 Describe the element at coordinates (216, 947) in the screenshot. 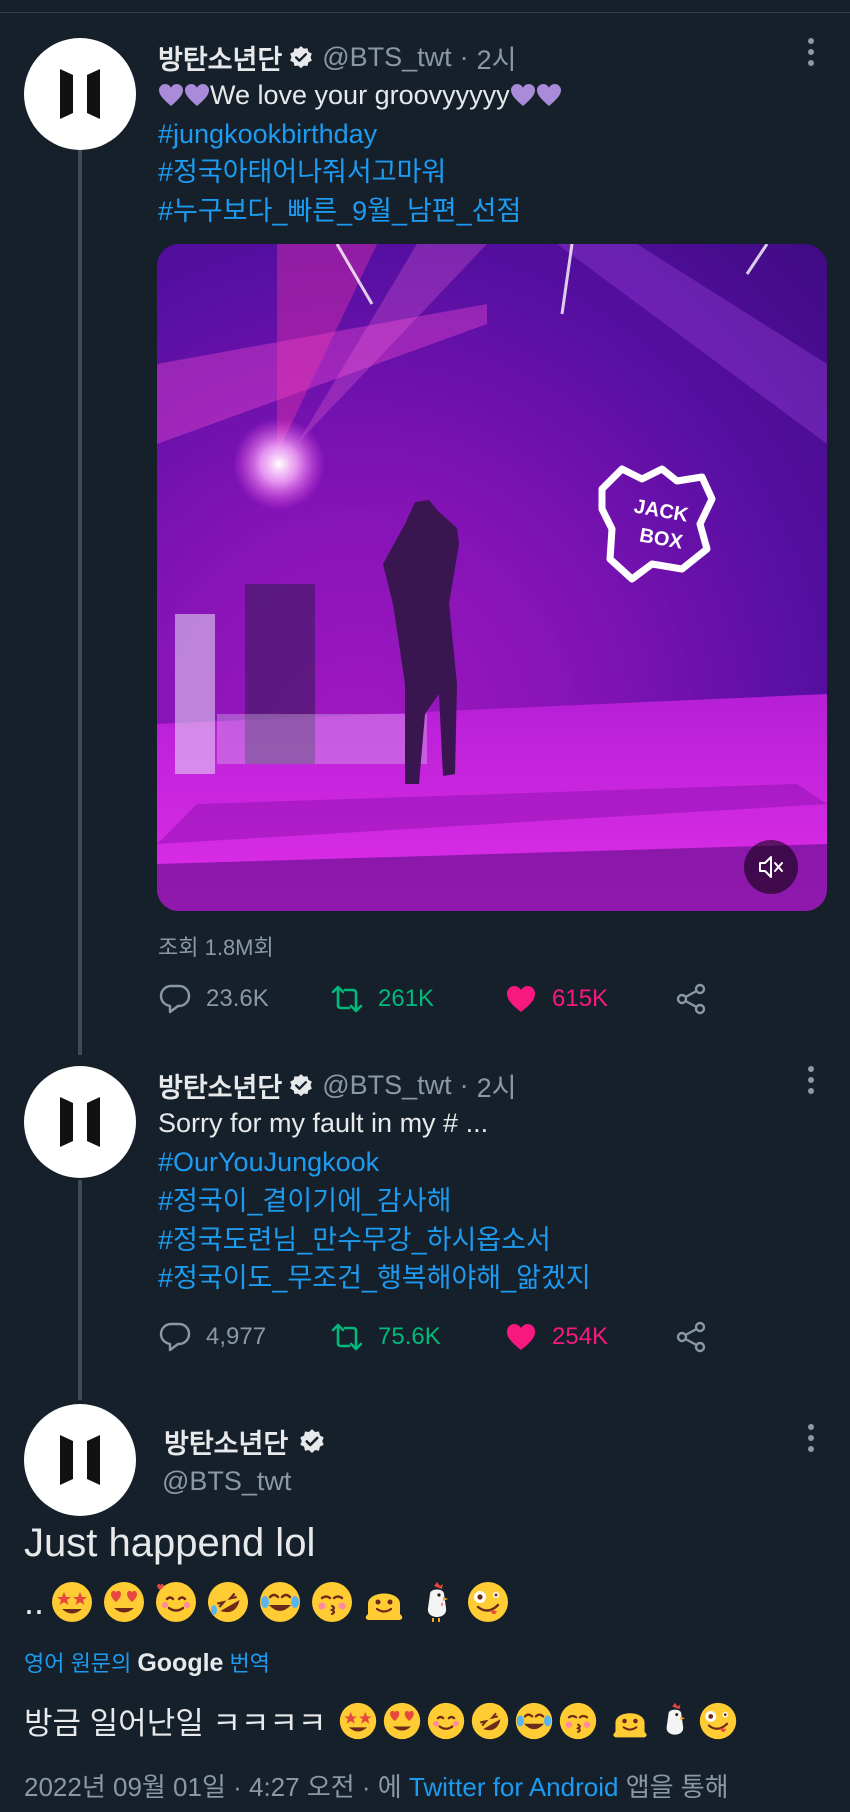

I see `view-count: 조회 1.8M회` at that location.